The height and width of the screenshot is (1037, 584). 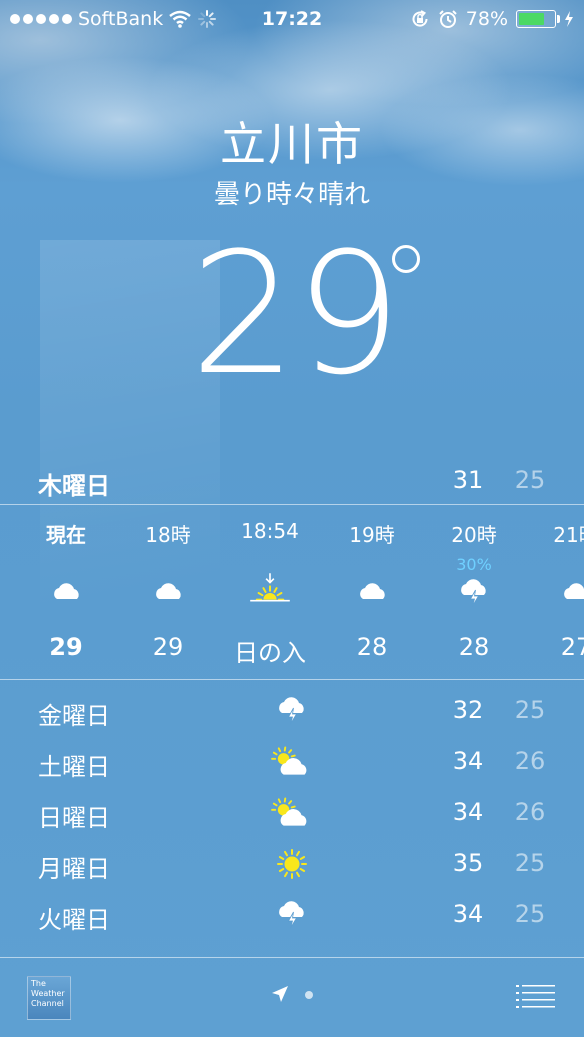 I want to click on hourly-item: 19時 28, so click(x=372, y=591).